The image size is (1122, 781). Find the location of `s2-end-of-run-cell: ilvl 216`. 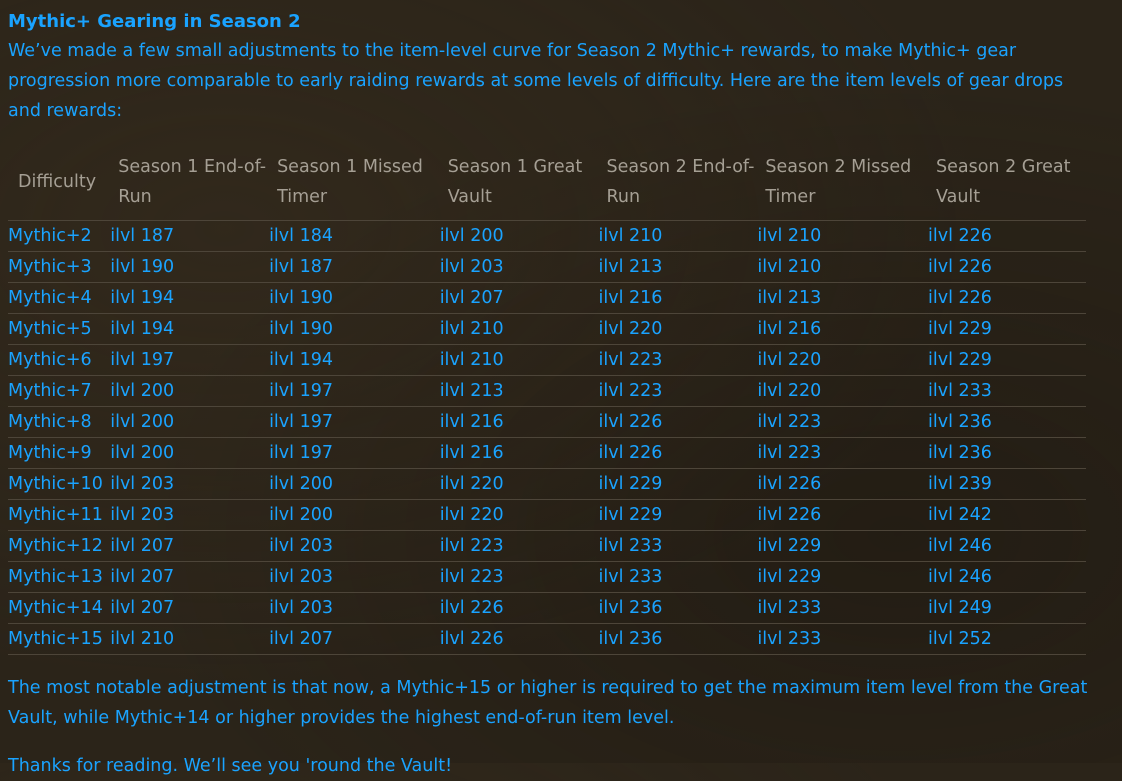

s2-end-of-run-cell: ilvl 216 is located at coordinates (630, 298).